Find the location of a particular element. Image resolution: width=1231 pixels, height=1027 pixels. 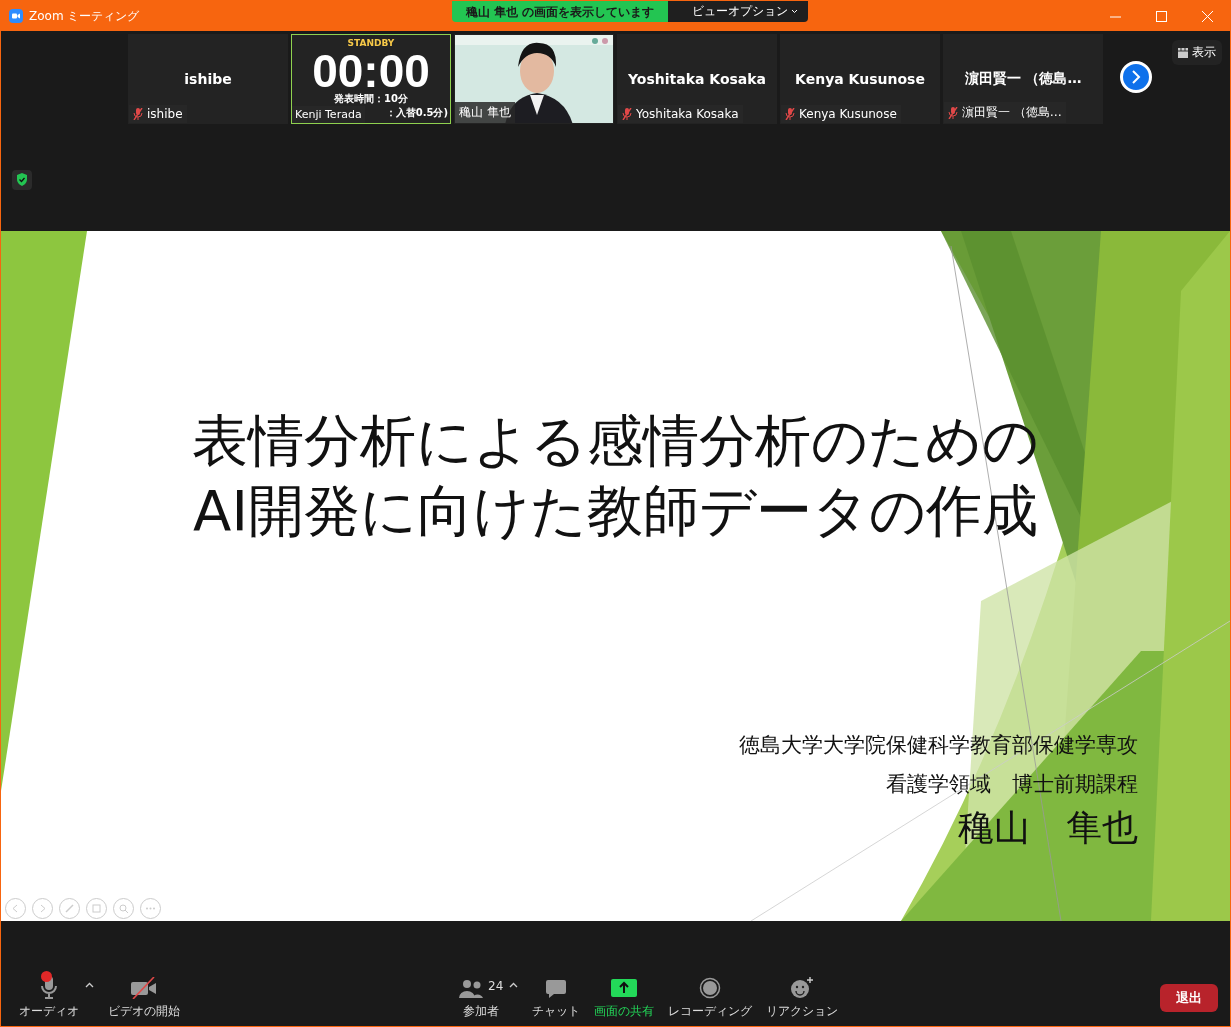

reaction-button: リアクション is located at coordinates (802, 998).